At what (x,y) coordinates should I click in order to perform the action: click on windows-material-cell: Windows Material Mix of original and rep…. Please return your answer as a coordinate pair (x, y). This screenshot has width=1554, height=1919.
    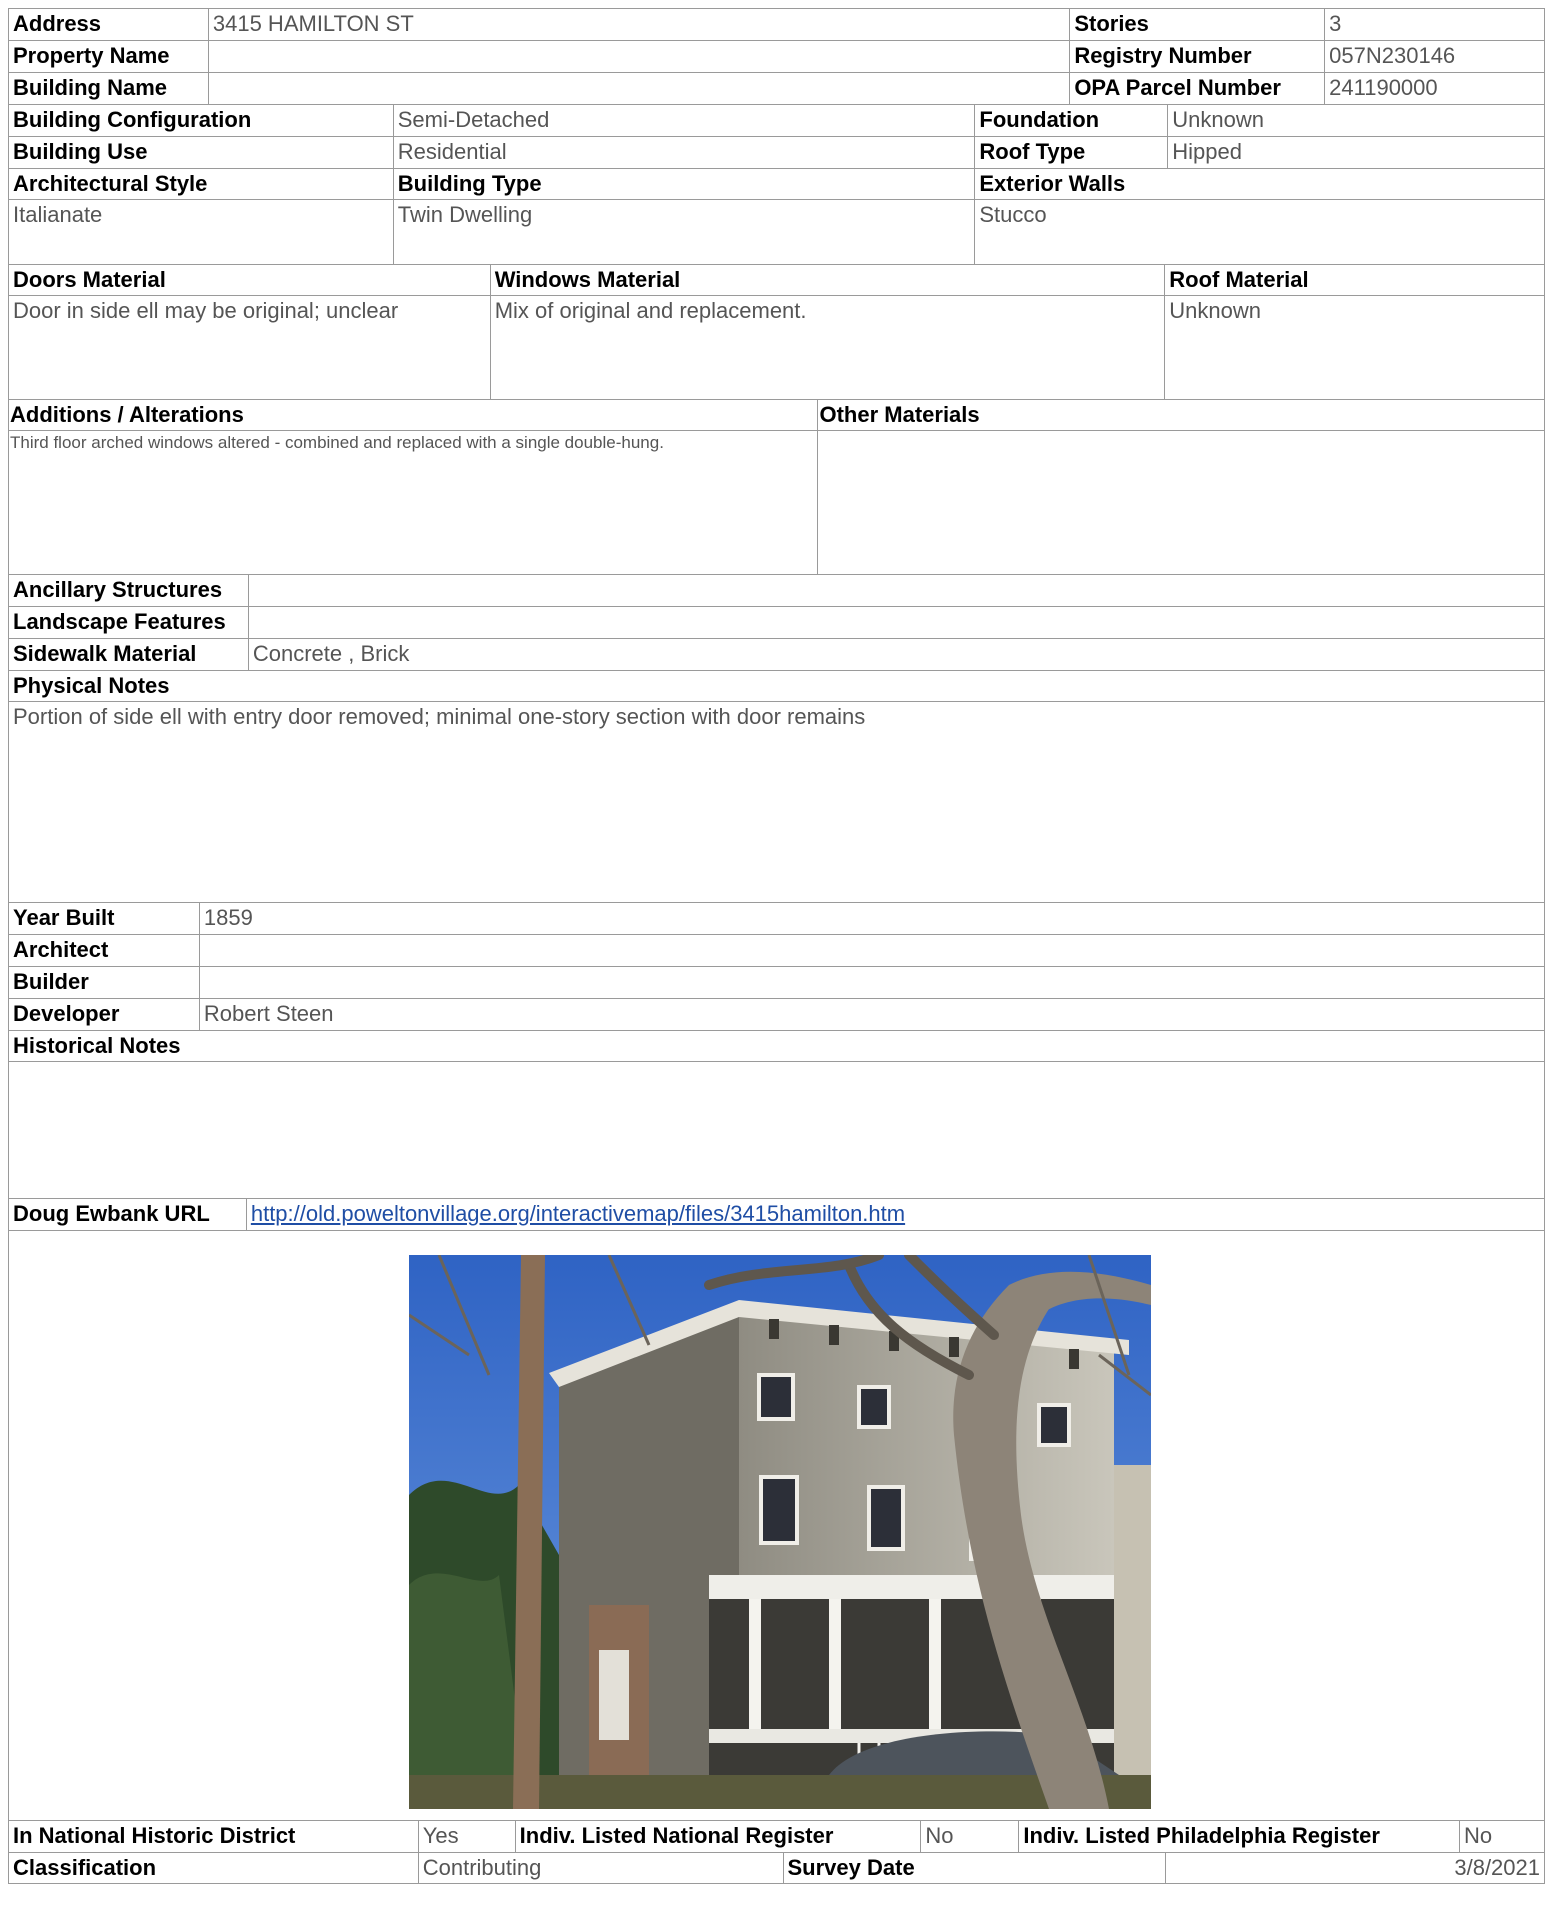
    Looking at the image, I should click on (828, 332).